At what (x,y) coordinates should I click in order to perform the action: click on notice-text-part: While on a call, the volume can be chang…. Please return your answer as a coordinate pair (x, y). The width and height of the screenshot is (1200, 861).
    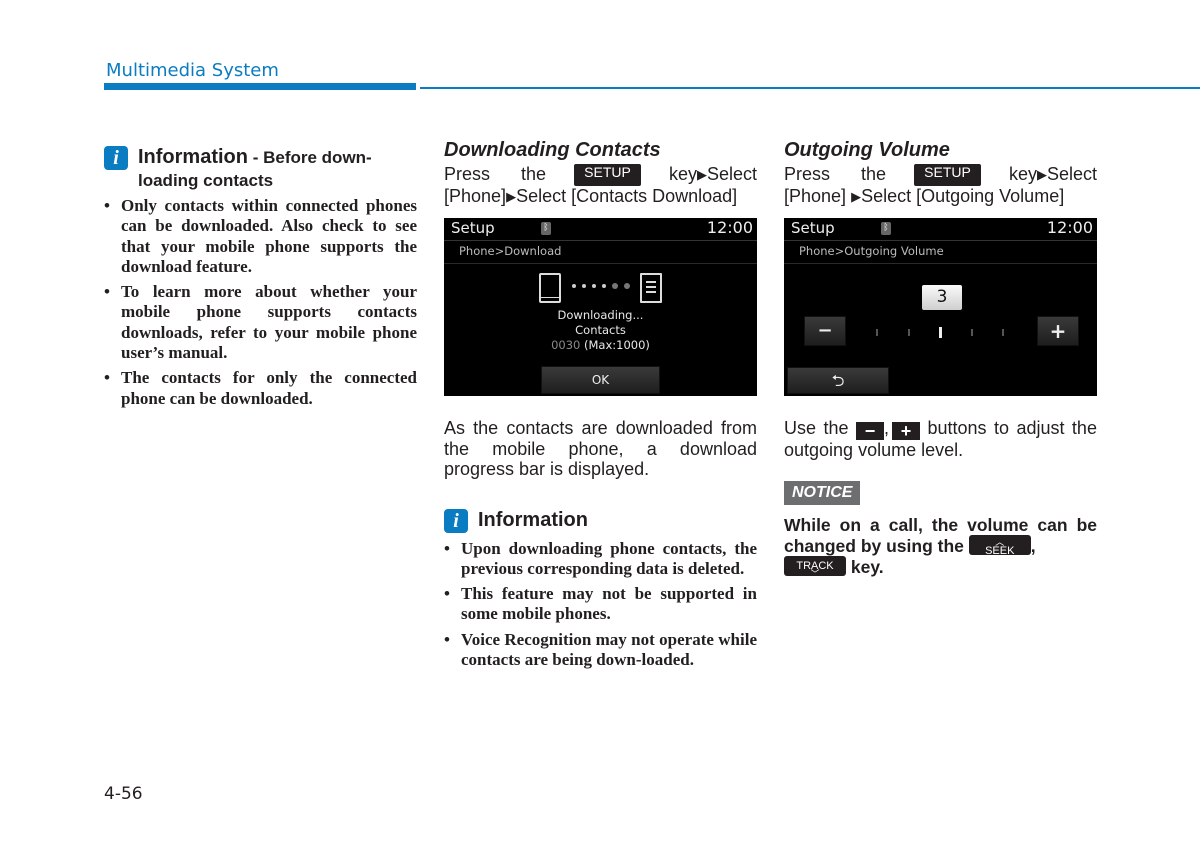
    Looking at the image, I should click on (940, 535).